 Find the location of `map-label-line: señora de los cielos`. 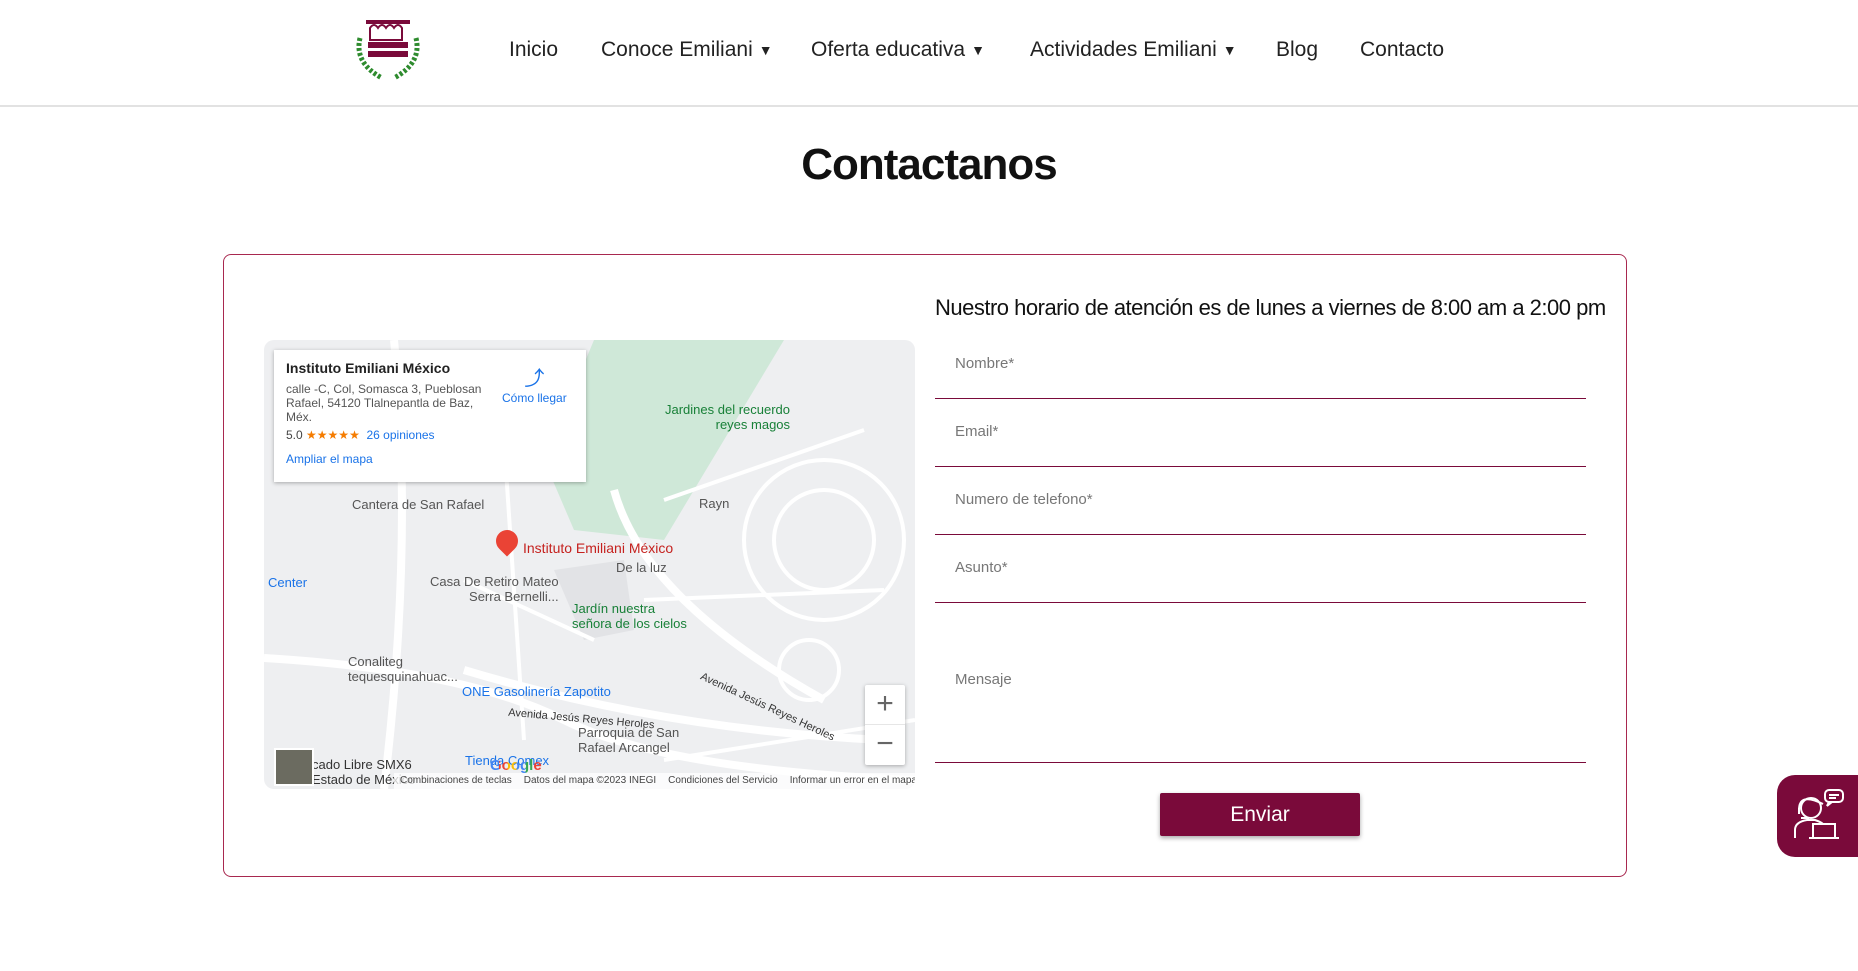

map-label-line: señora de los cielos is located at coordinates (629, 623).